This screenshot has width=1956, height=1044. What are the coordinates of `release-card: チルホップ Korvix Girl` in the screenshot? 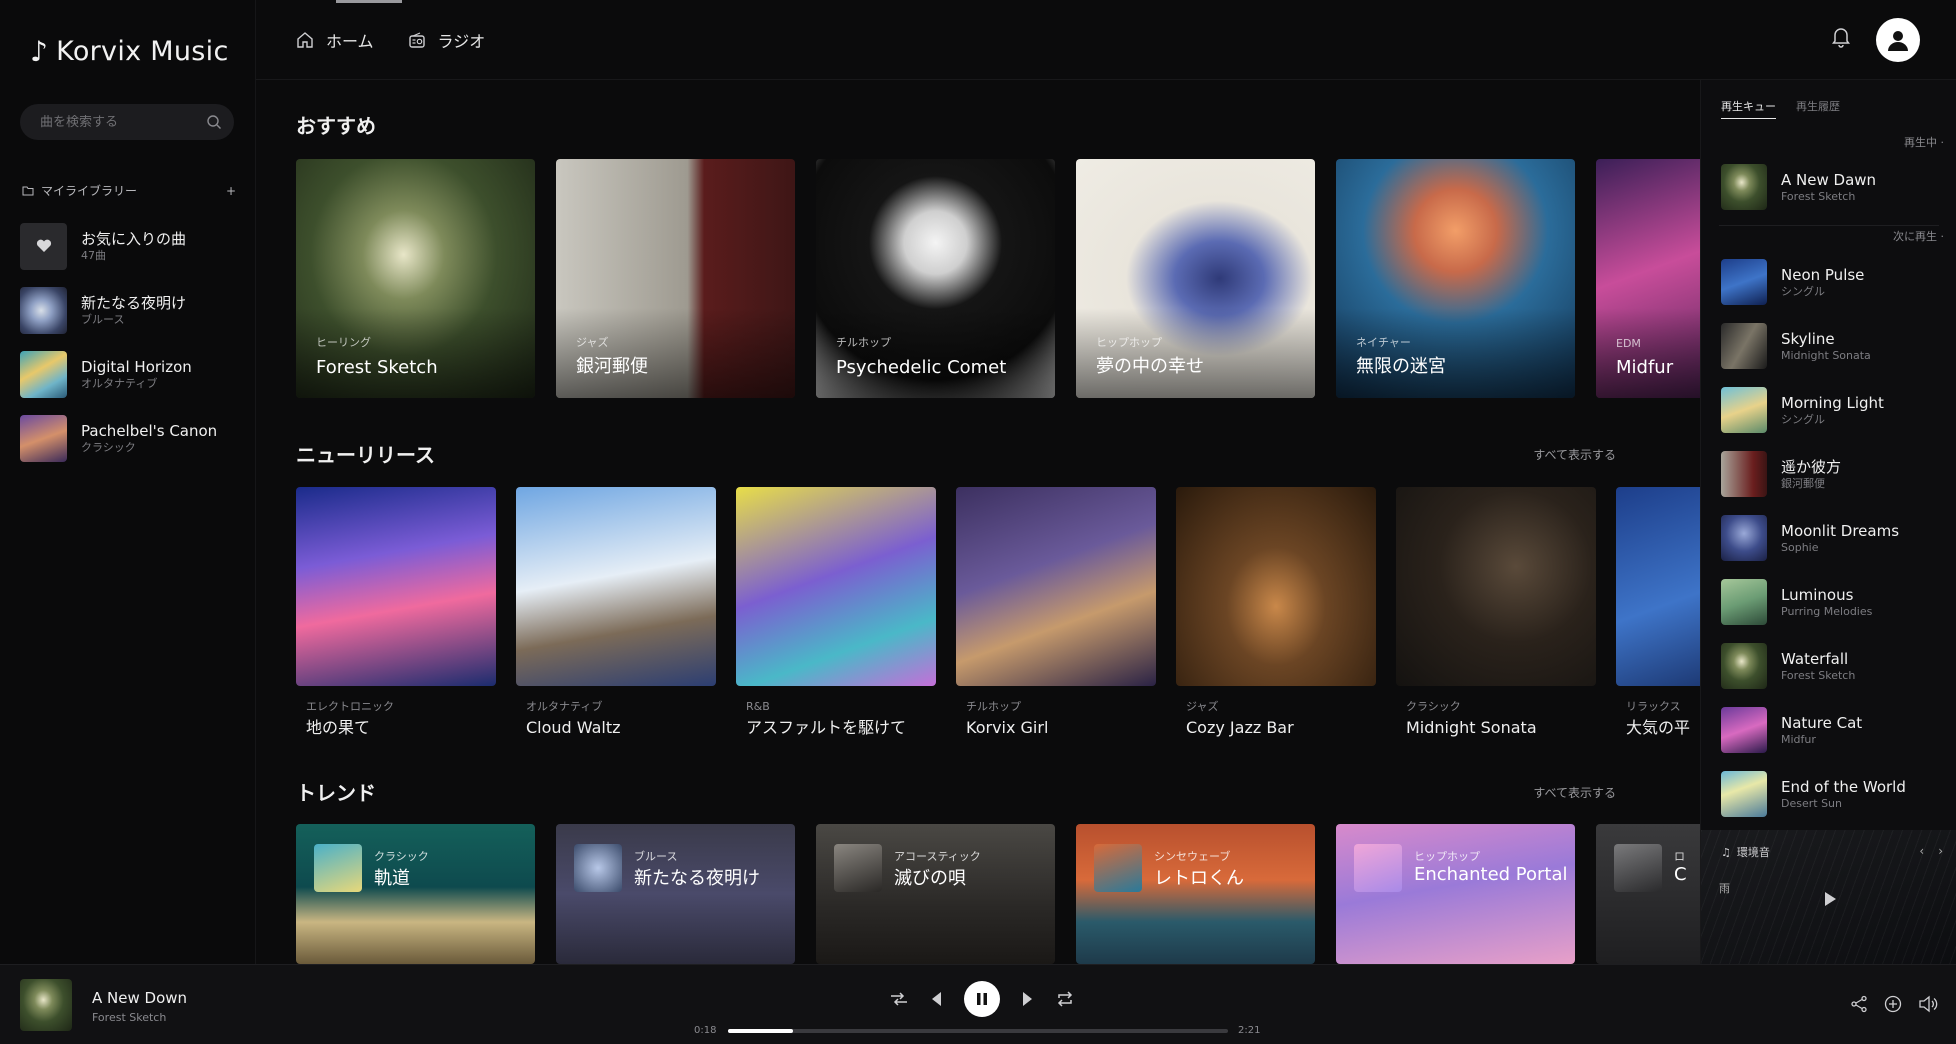 It's located at (1056, 612).